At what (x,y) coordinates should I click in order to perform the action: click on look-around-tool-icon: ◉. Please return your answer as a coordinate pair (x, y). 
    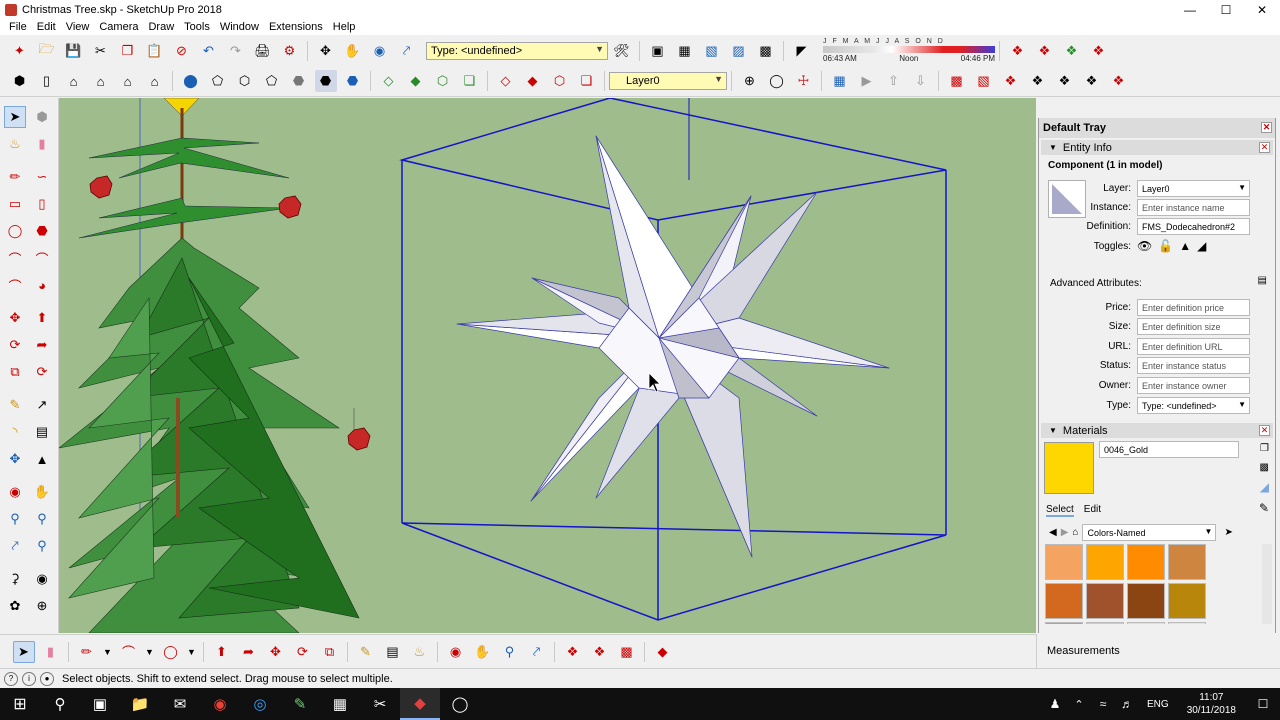
    Looking at the image, I should click on (42, 579).